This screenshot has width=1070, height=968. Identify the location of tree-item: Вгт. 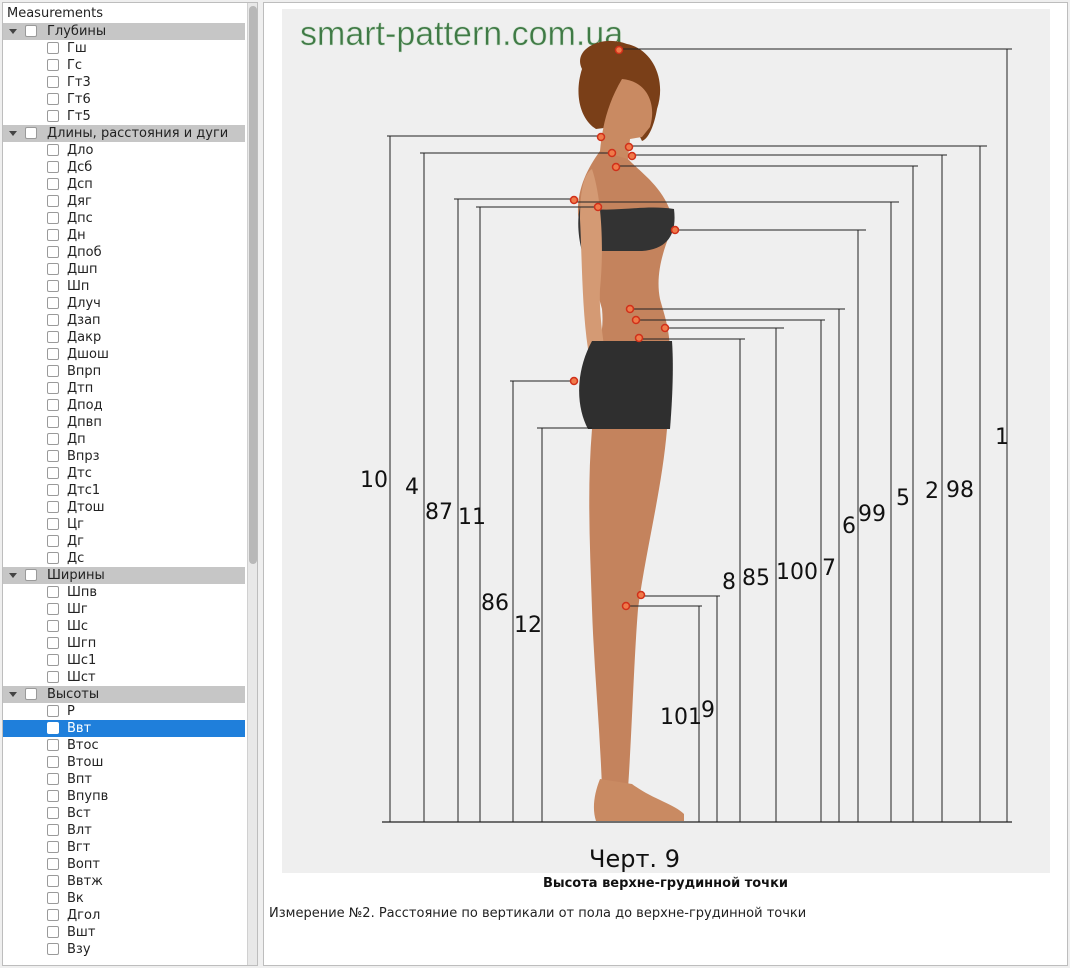
(124, 847).